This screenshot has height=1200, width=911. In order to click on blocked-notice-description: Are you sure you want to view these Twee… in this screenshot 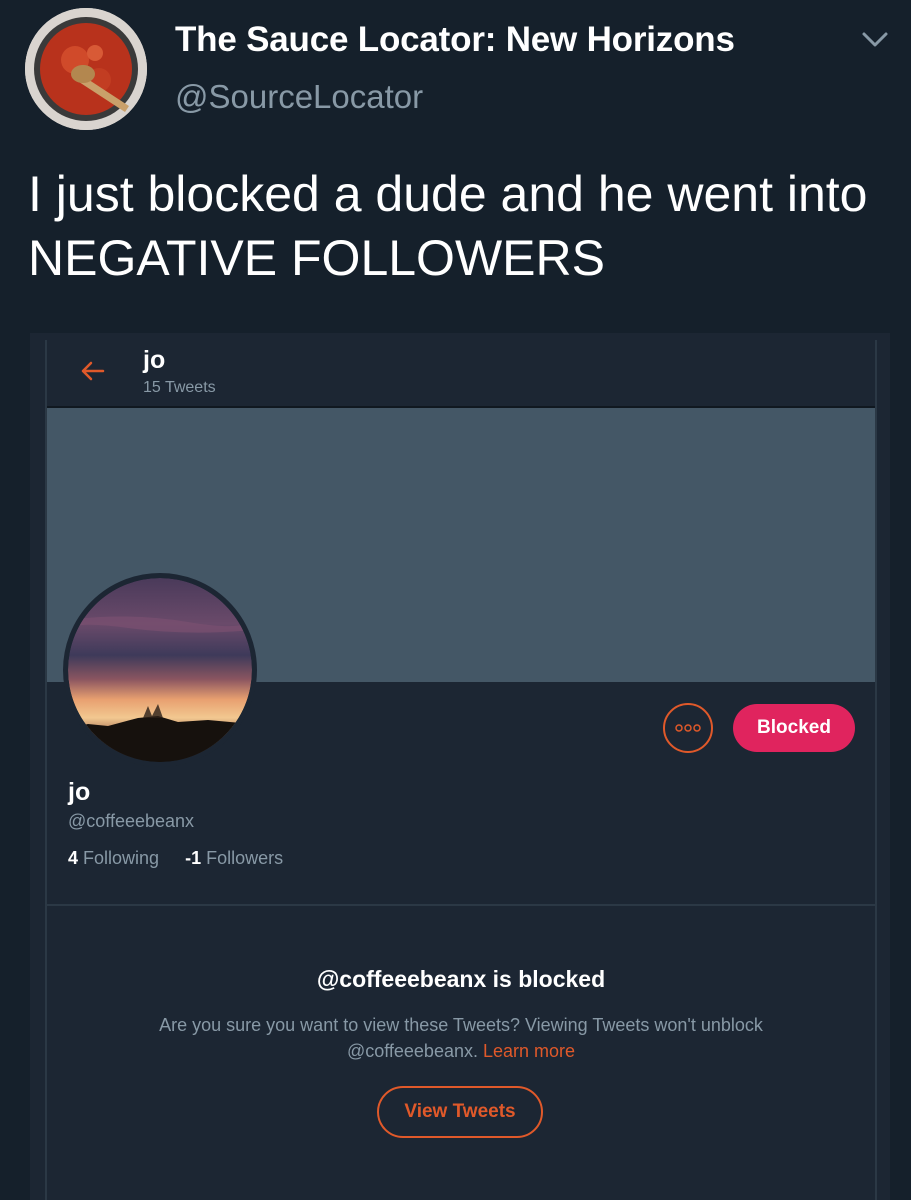, I will do `click(461, 1038)`.